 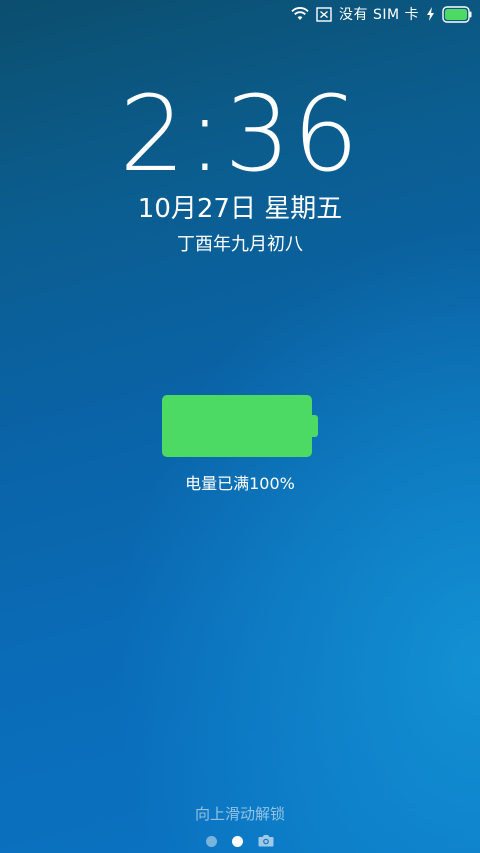 I want to click on lockscreen-pager, so click(x=240, y=841).